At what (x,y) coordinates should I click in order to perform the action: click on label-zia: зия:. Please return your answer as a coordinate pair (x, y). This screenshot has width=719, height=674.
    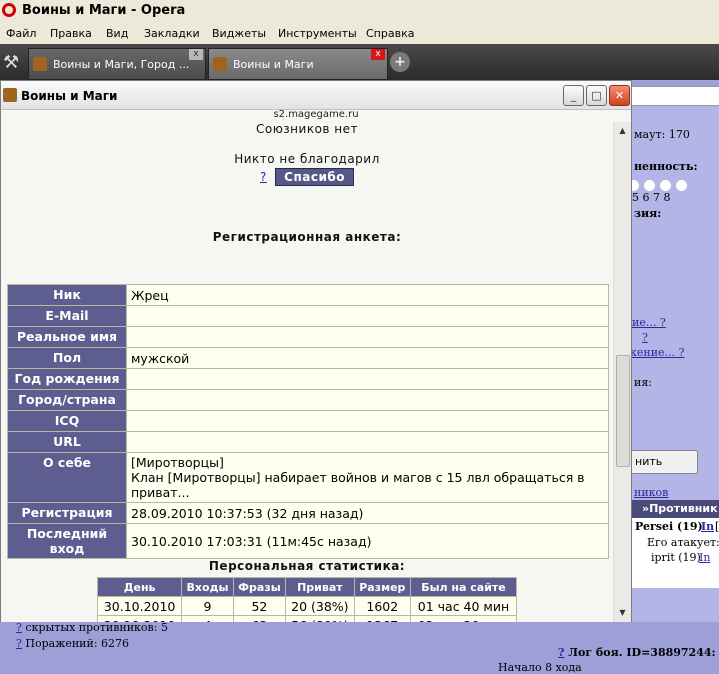
    Looking at the image, I should click on (648, 213).